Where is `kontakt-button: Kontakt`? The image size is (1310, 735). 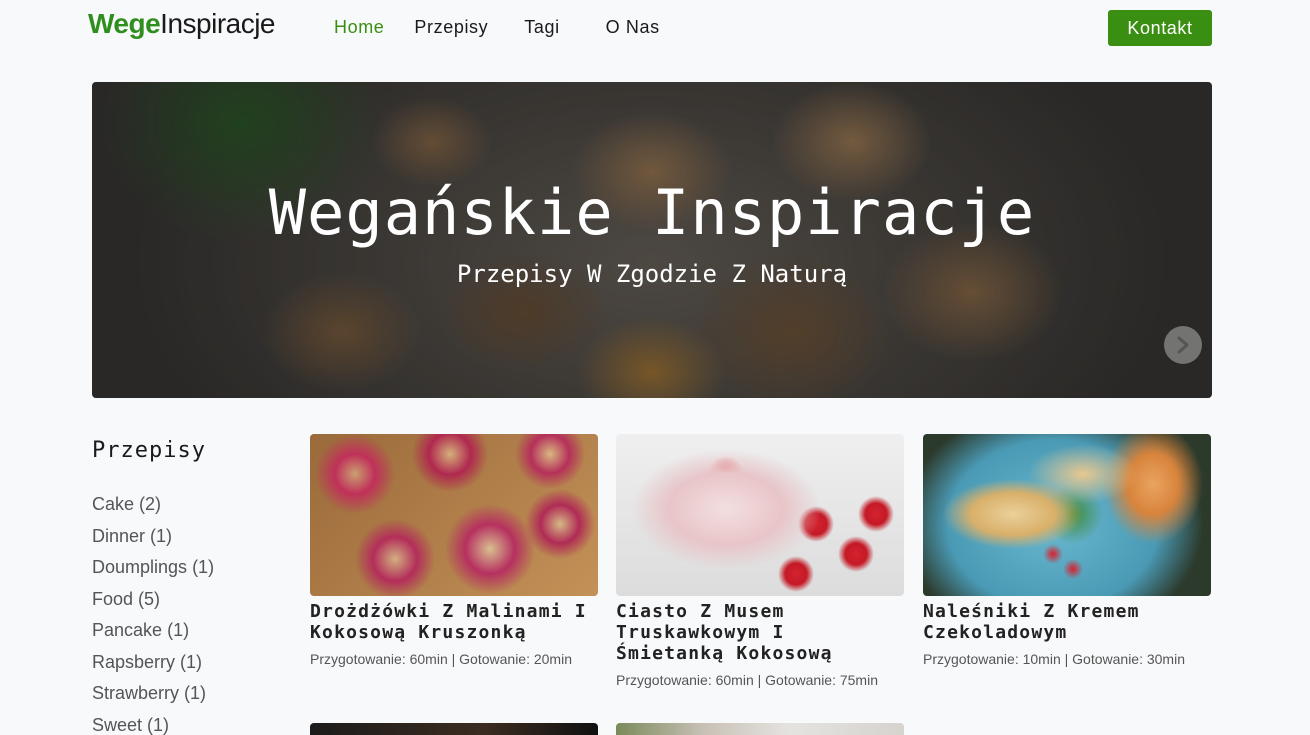 kontakt-button: Kontakt is located at coordinates (1160, 28).